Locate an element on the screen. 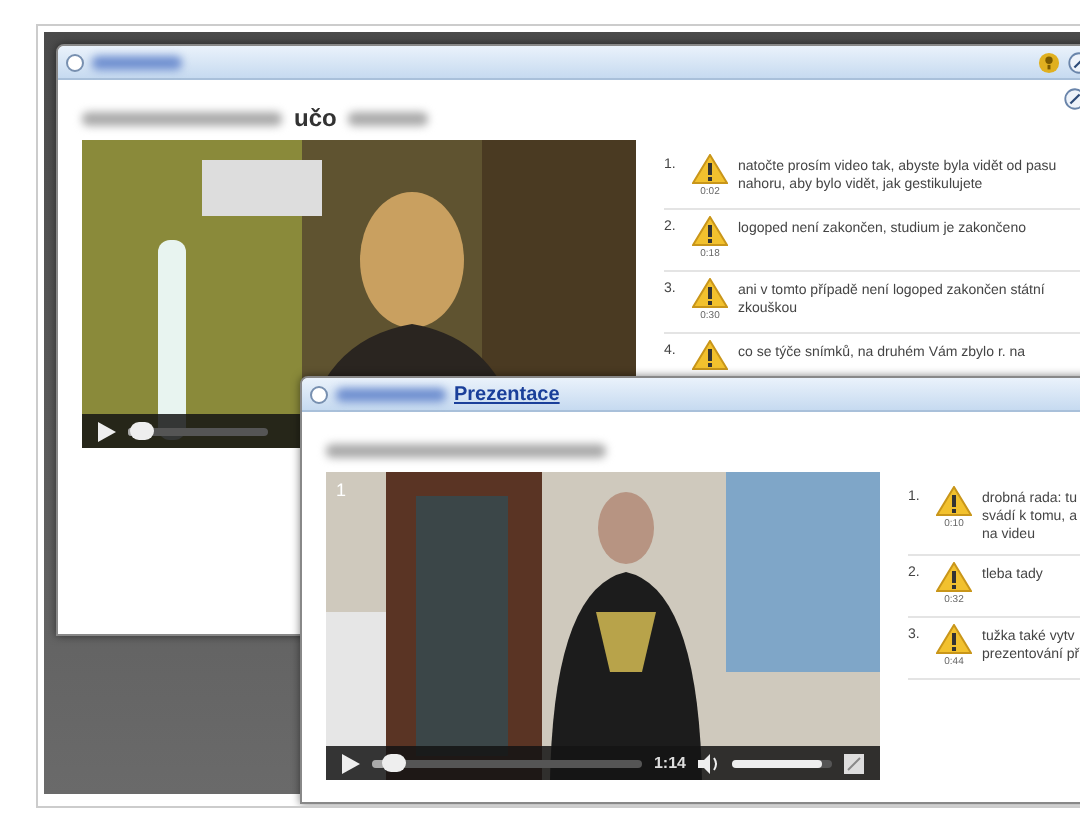  video-number: 1 is located at coordinates (341, 490).